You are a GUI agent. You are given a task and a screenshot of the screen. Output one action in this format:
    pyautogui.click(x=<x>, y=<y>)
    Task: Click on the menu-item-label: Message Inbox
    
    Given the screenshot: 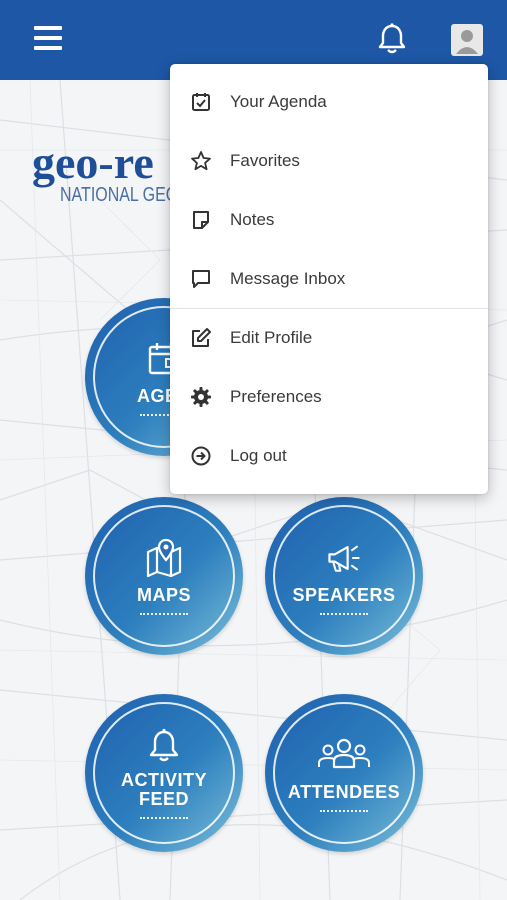 What is the action you would take?
    pyautogui.click(x=288, y=278)
    